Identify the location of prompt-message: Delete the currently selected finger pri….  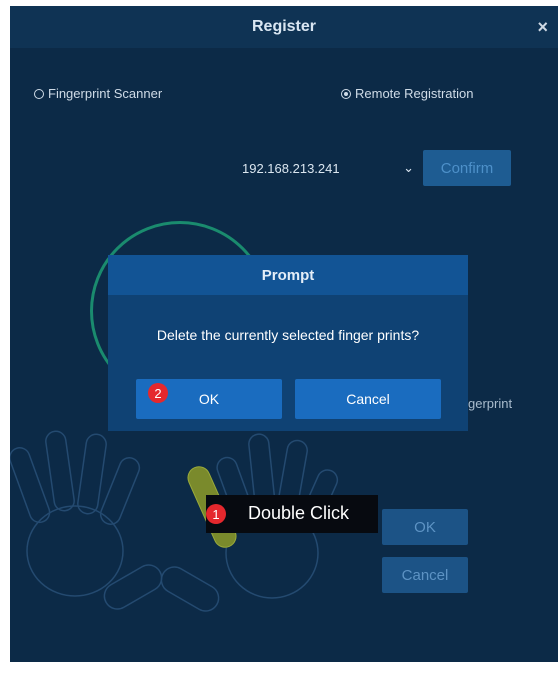
(288, 335).